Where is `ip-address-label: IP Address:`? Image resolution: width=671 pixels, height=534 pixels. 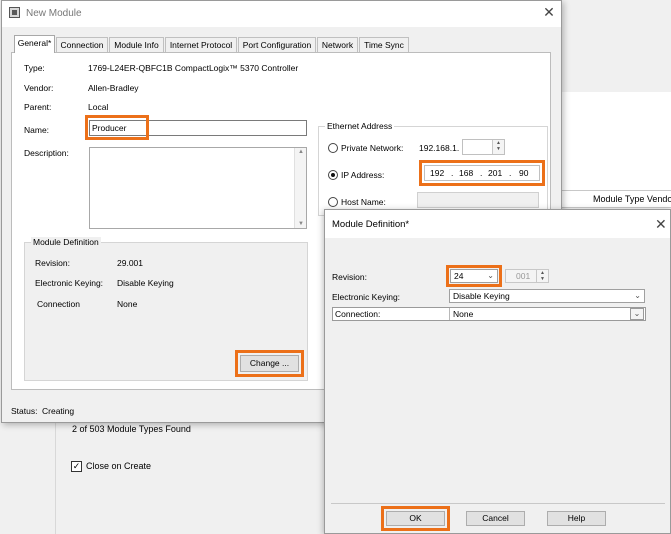 ip-address-label: IP Address: is located at coordinates (362, 175).